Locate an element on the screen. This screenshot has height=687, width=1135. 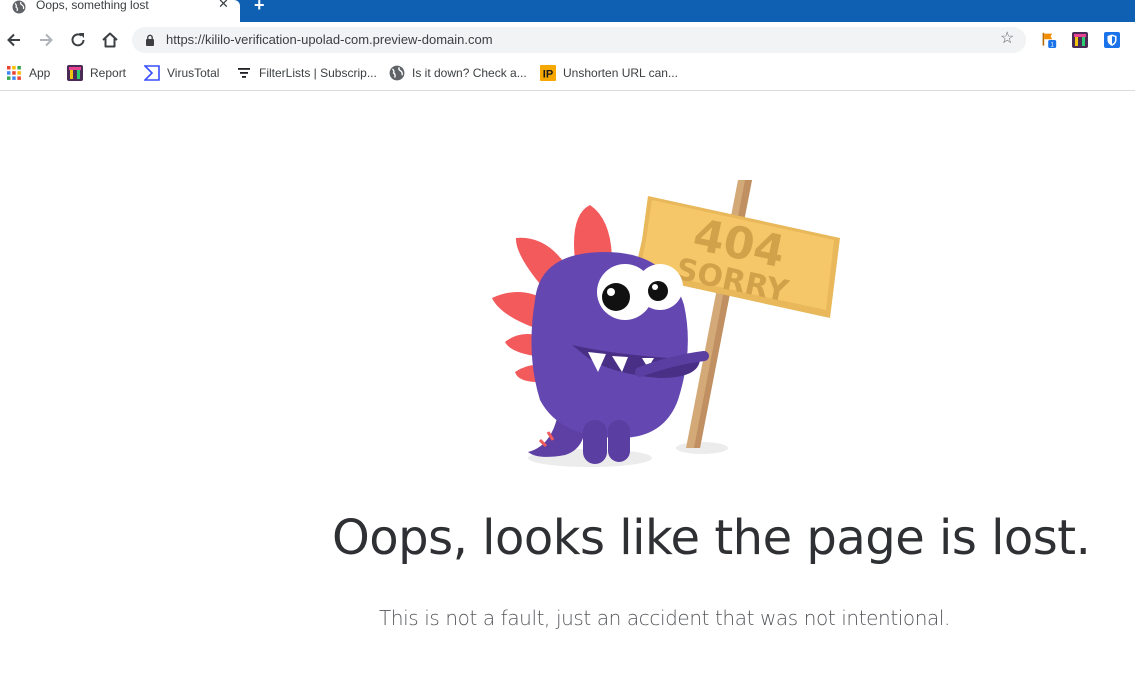
svg-text: IP is located at coordinates (548, 75).